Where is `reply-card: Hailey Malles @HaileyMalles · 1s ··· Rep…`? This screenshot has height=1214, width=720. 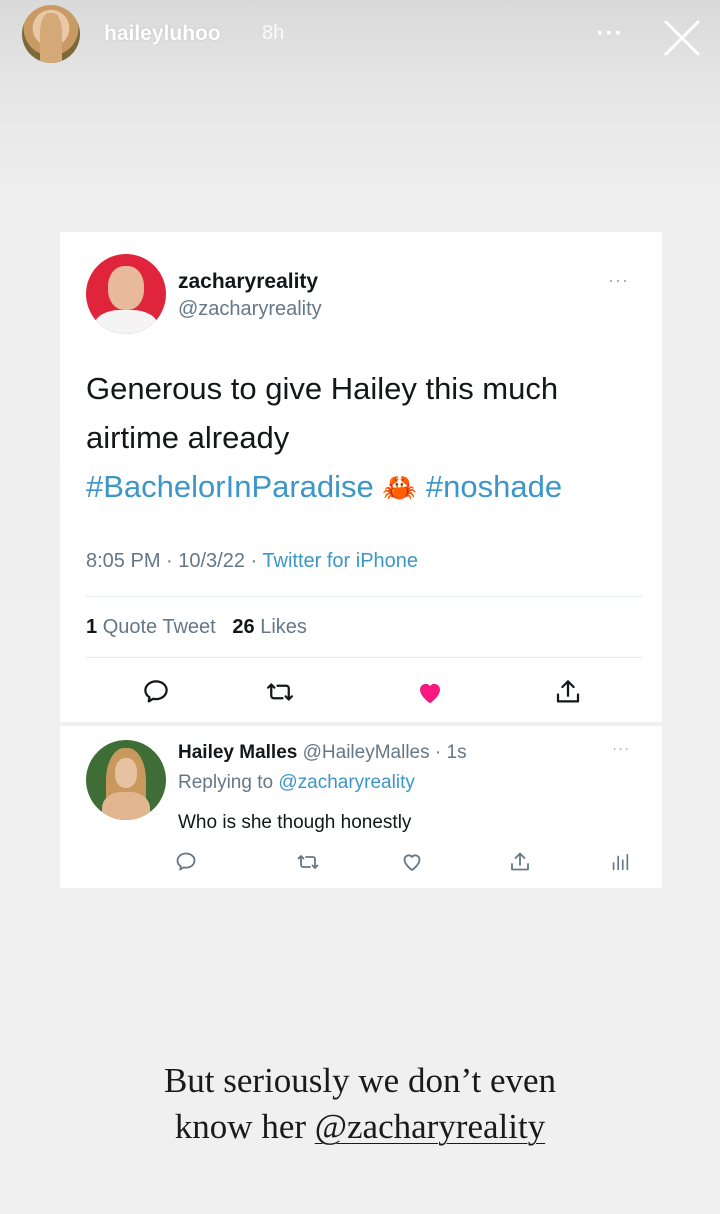
reply-card: Hailey Malles @HaileyMalles · 1s ··· Rep… is located at coordinates (361, 807).